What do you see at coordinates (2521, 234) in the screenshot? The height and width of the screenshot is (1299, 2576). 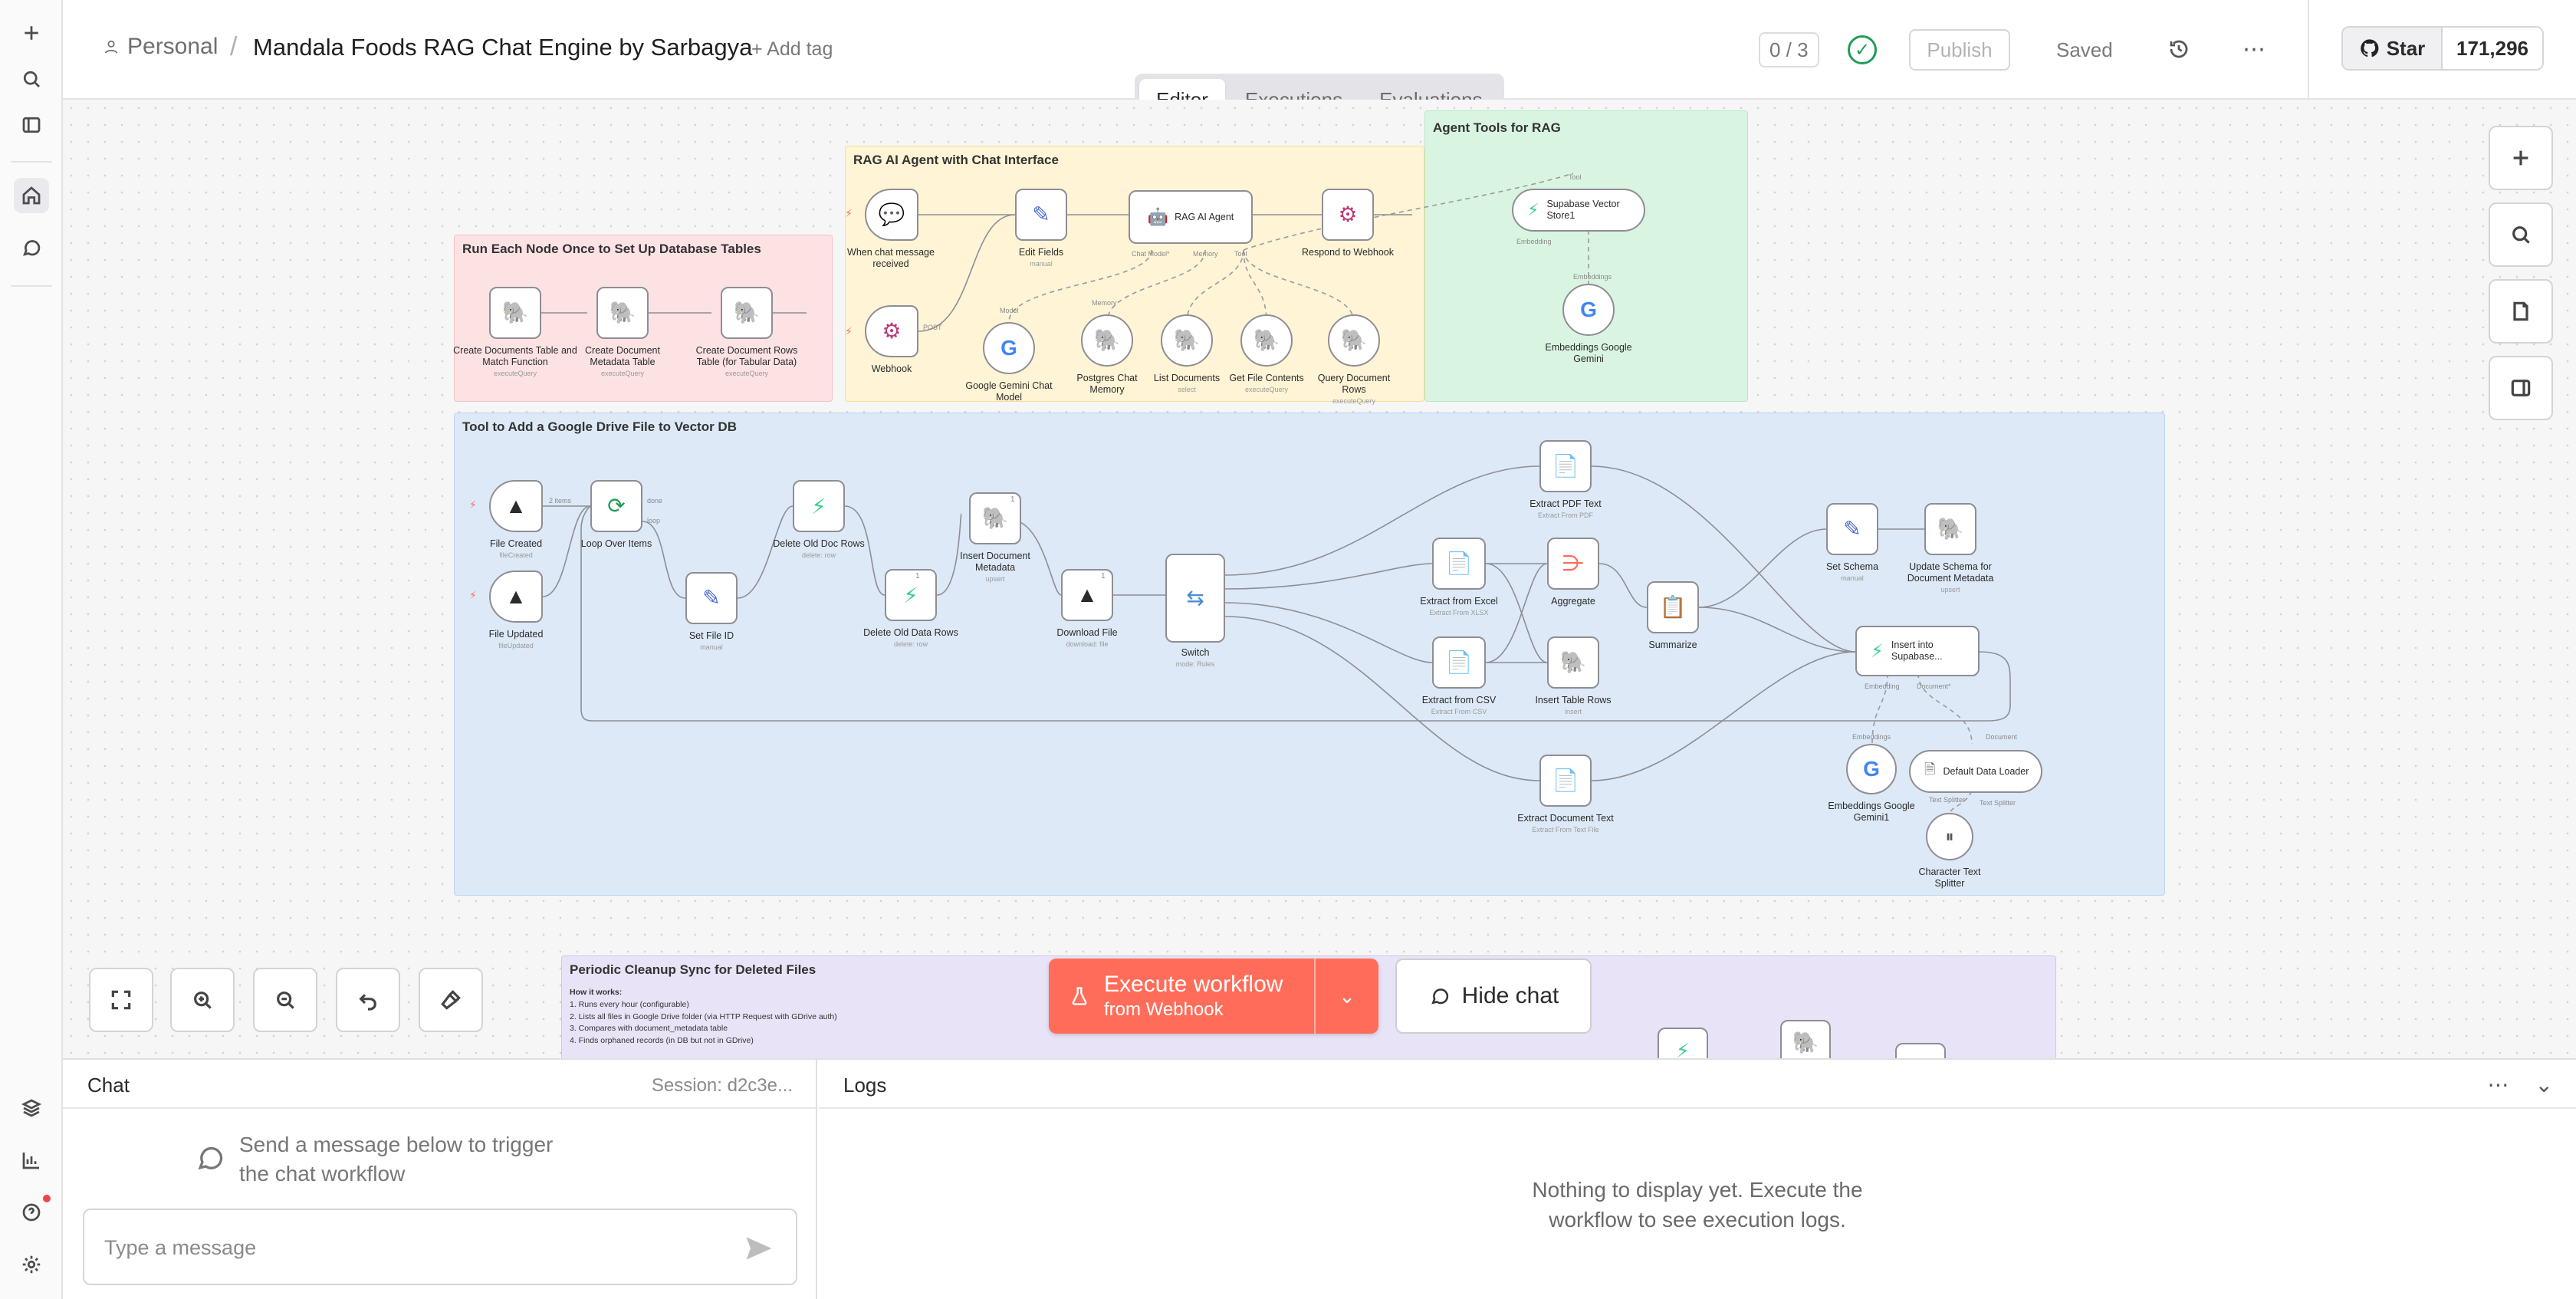 I see `canvas-search-button` at bounding box center [2521, 234].